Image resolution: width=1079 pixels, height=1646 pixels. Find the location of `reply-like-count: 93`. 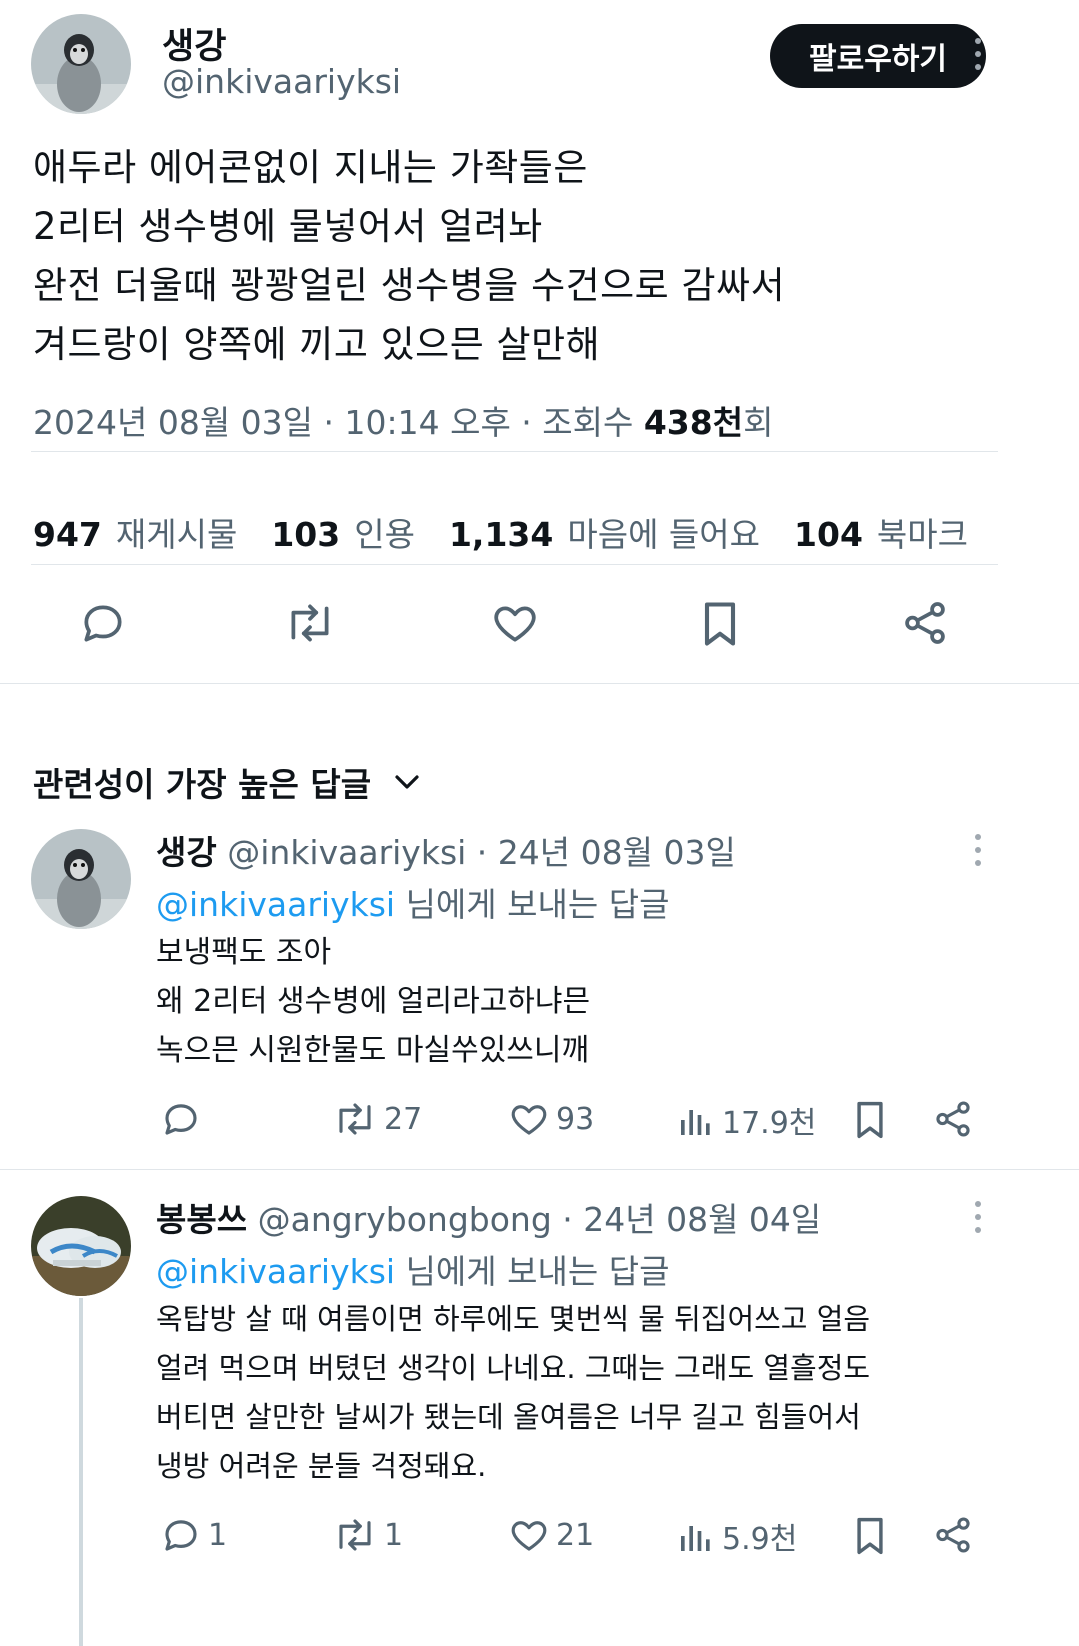

reply-like-count: 93 is located at coordinates (575, 1119).